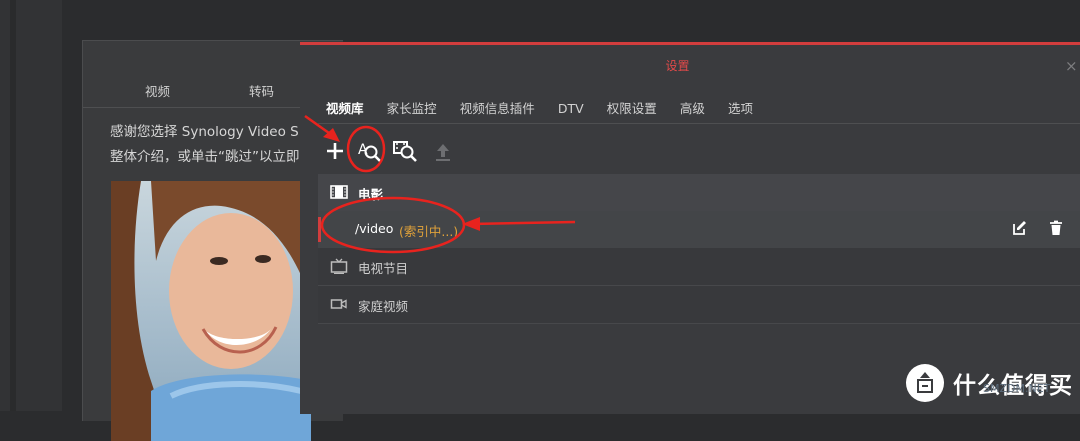 This screenshot has height=441, width=1080. What do you see at coordinates (677, 66) in the screenshot?
I see `dialog-title: 设置` at bounding box center [677, 66].